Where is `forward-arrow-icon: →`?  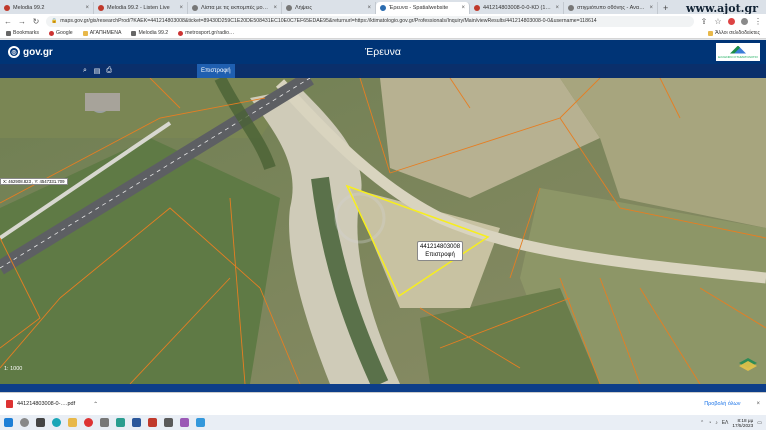 forward-arrow-icon: → is located at coordinates (22, 21).